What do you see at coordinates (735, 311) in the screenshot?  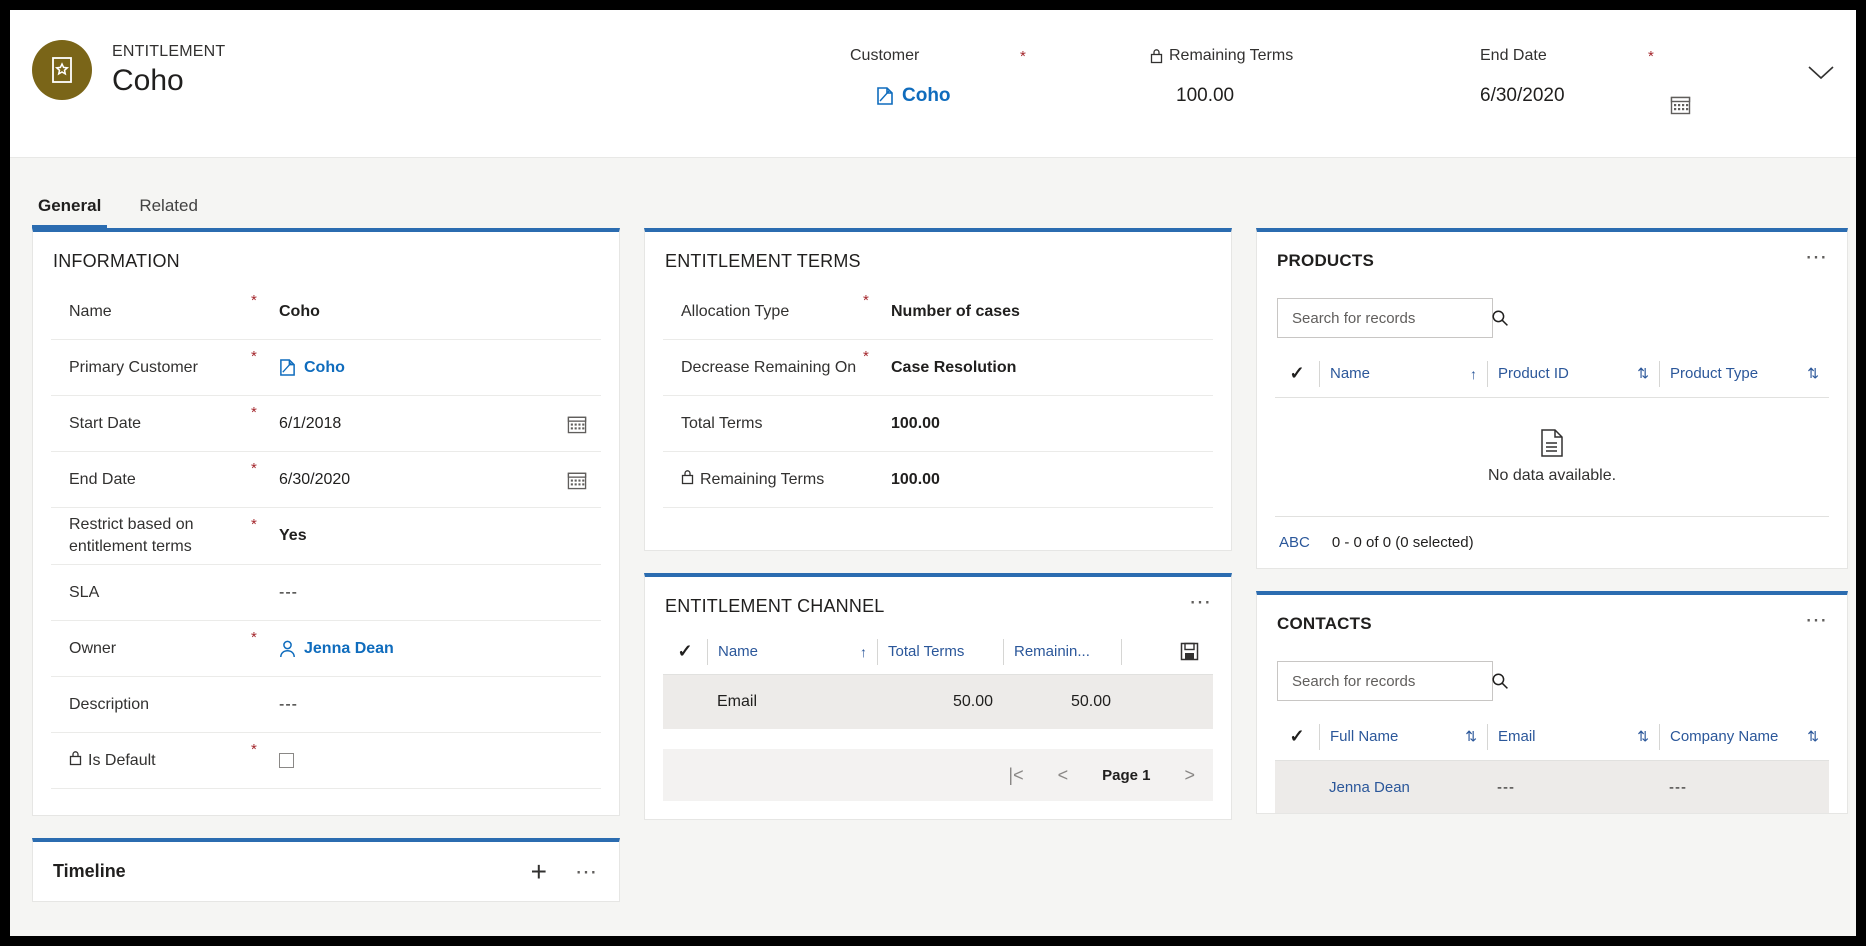 I see `field-label: Allocation Type` at bounding box center [735, 311].